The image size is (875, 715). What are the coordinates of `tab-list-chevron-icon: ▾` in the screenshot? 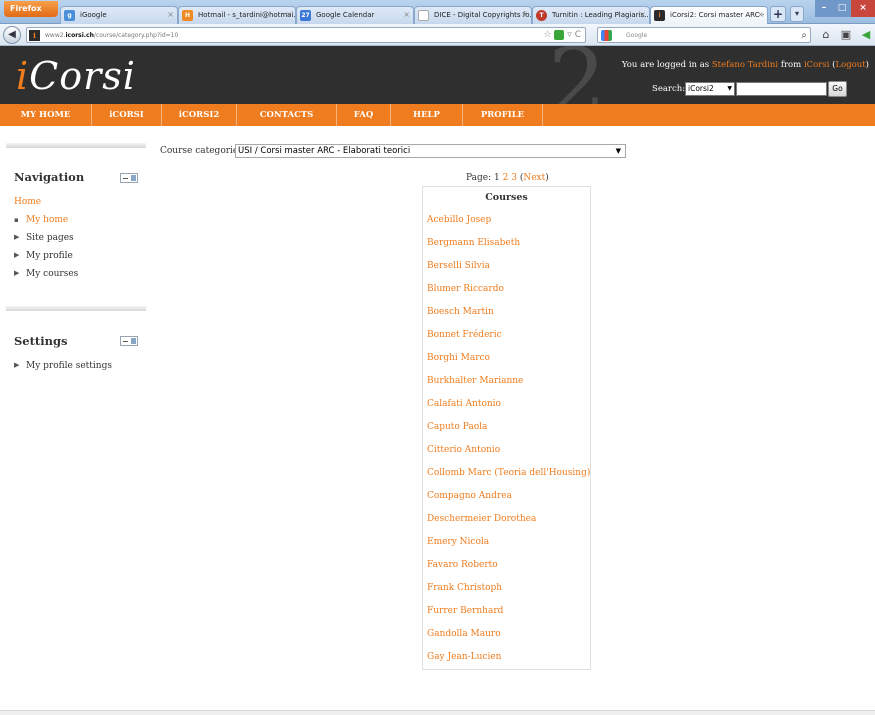 It's located at (797, 14).